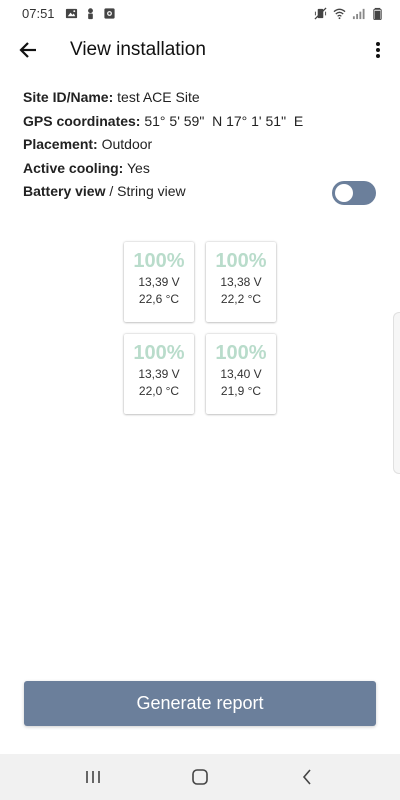 The image size is (400, 800). I want to click on view-toggle-switch, so click(354, 192).